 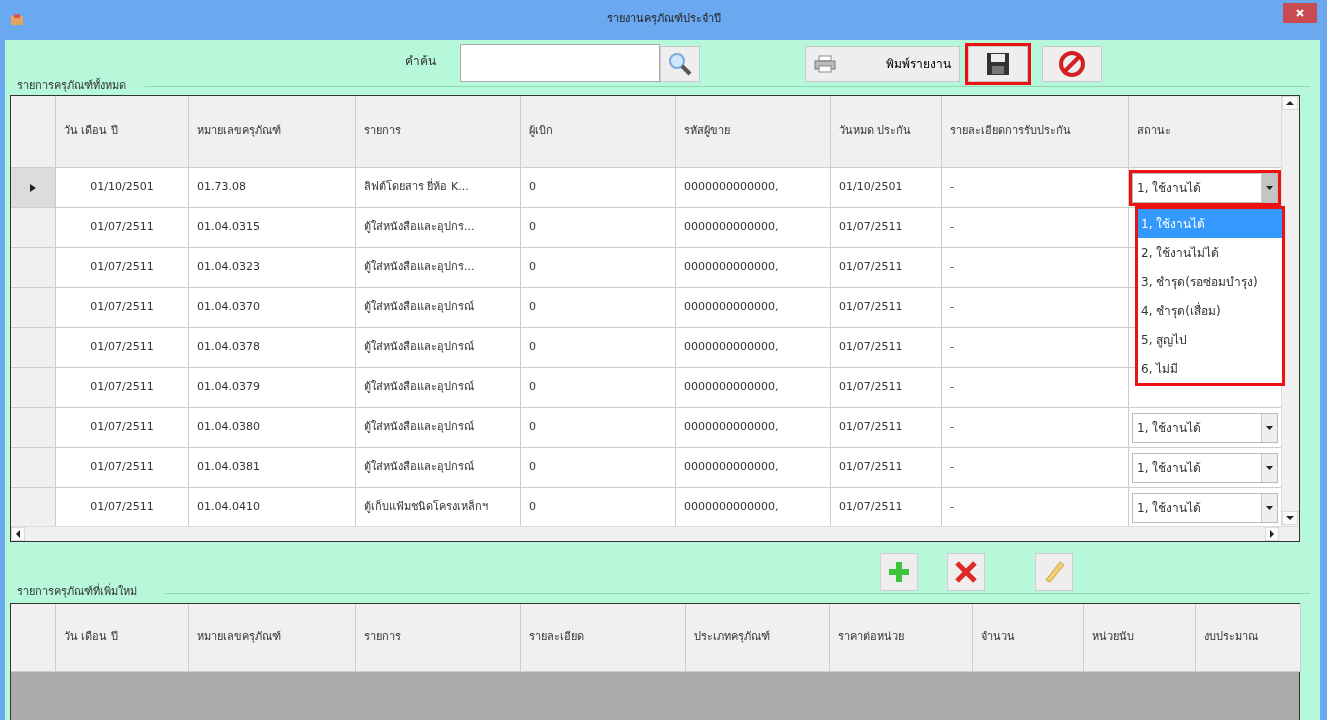 I want to click on cancel-button, so click(x=1072, y=64).